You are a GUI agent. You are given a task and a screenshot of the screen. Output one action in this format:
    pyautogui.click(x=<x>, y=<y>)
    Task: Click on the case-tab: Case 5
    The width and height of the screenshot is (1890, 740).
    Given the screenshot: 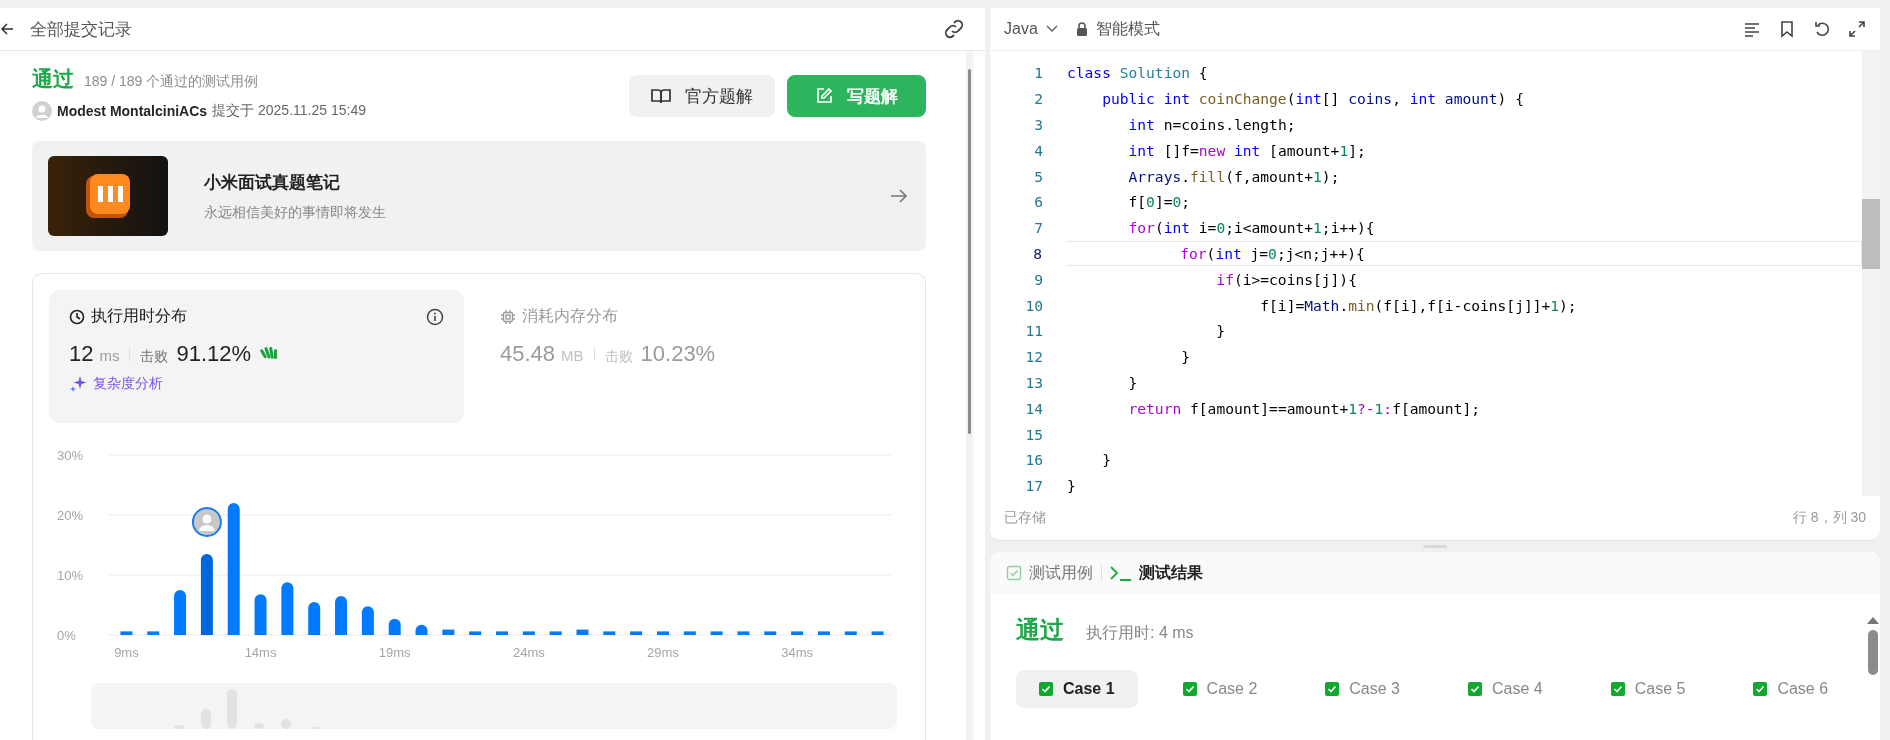 What is the action you would take?
    pyautogui.click(x=1648, y=689)
    